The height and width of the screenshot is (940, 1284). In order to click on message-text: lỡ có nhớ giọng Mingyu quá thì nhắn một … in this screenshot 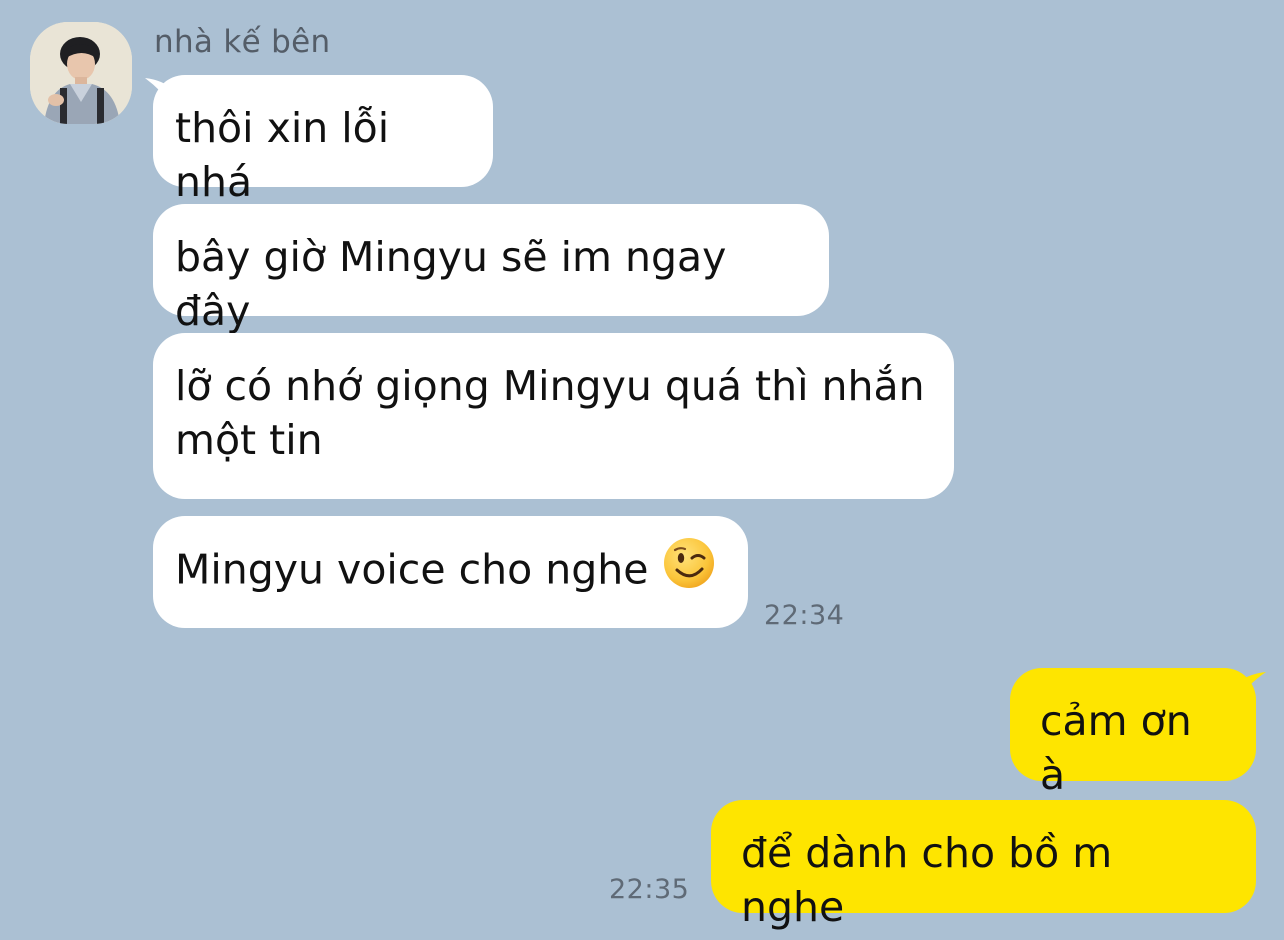, I will do `click(550, 413)`.